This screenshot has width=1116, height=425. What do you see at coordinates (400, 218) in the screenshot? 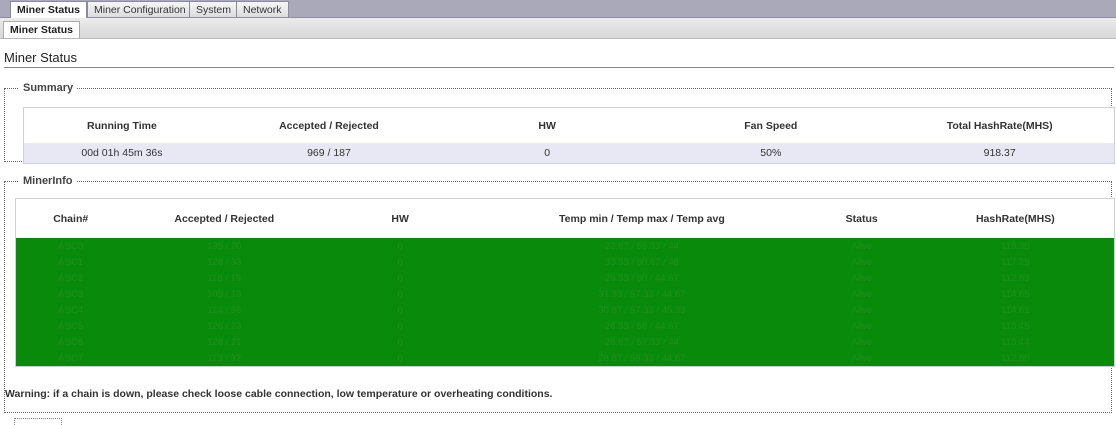
I see `header-chain-hw: HW` at bounding box center [400, 218].